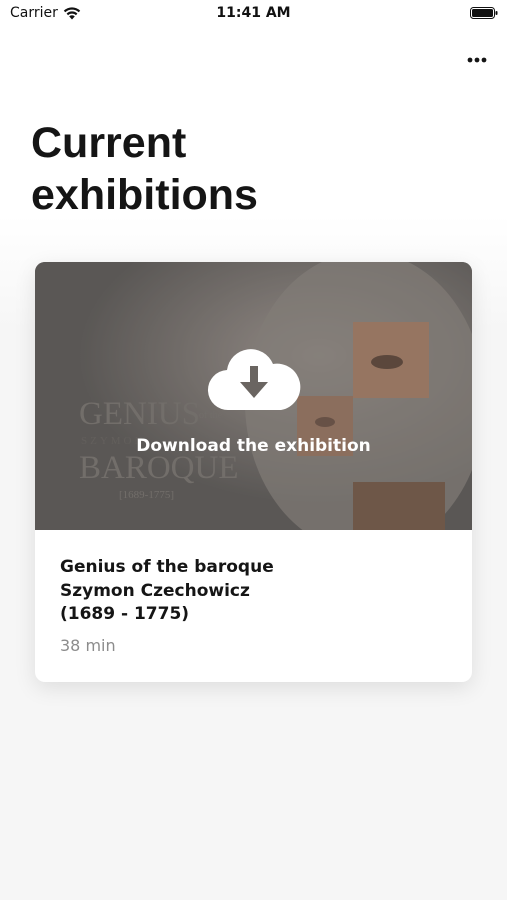  Describe the element at coordinates (109, 143) in the screenshot. I see `page-title-line: Current` at that location.